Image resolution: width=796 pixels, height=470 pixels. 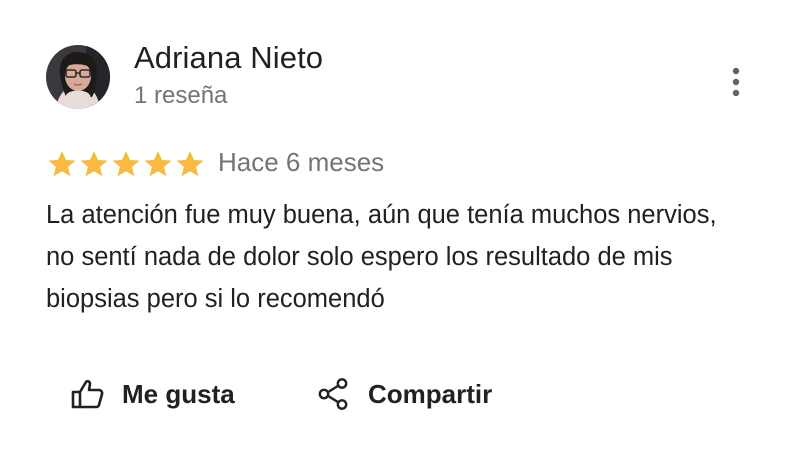 What do you see at coordinates (78, 77) in the screenshot?
I see `avatar` at bounding box center [78, 77].